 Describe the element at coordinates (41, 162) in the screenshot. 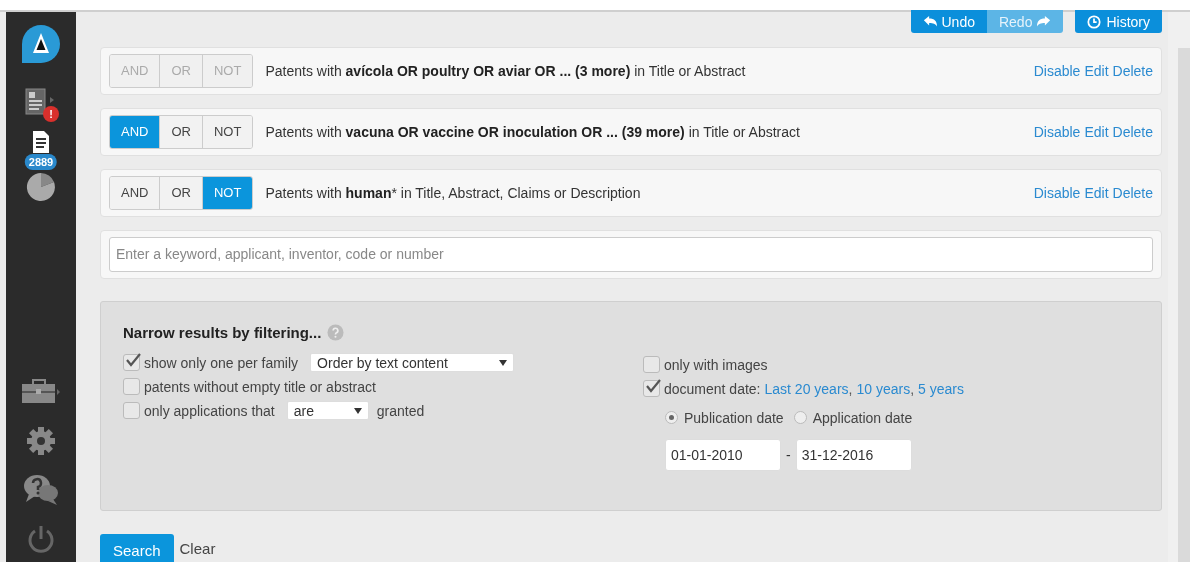

I see `count-badge: 2889` at that location.